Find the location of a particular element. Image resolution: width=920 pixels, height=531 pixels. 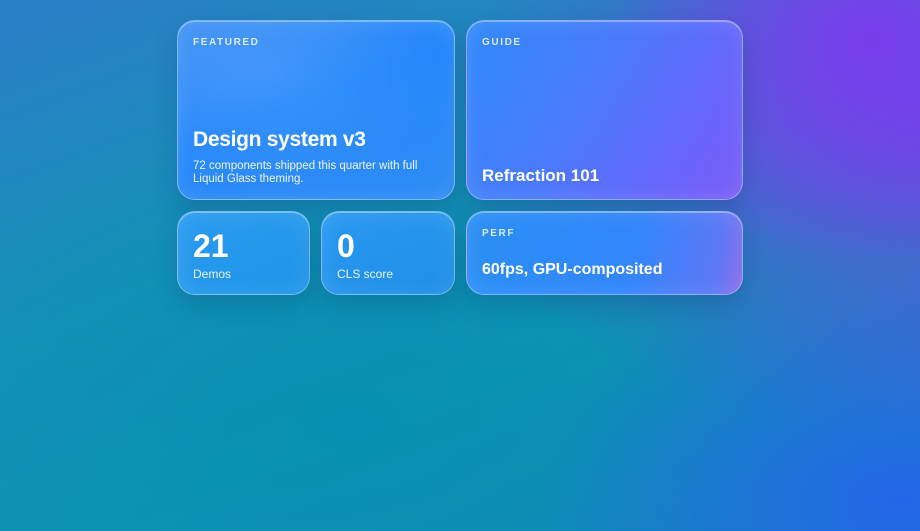

perf-card: PERF 60fps, GPU-composited is located at coordinates (604, 253).